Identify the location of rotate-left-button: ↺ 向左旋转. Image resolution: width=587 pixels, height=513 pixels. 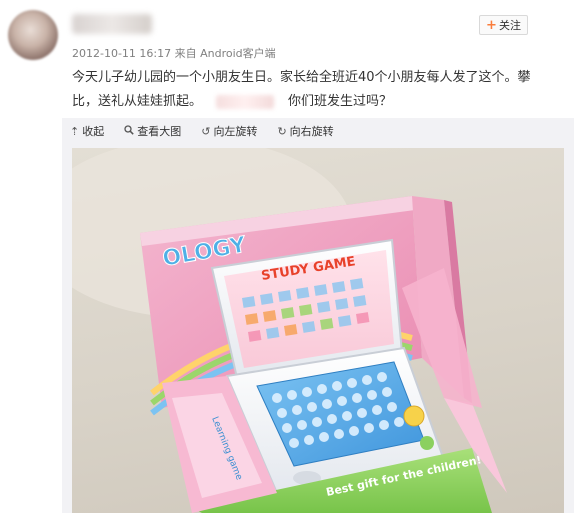
(225, 131).